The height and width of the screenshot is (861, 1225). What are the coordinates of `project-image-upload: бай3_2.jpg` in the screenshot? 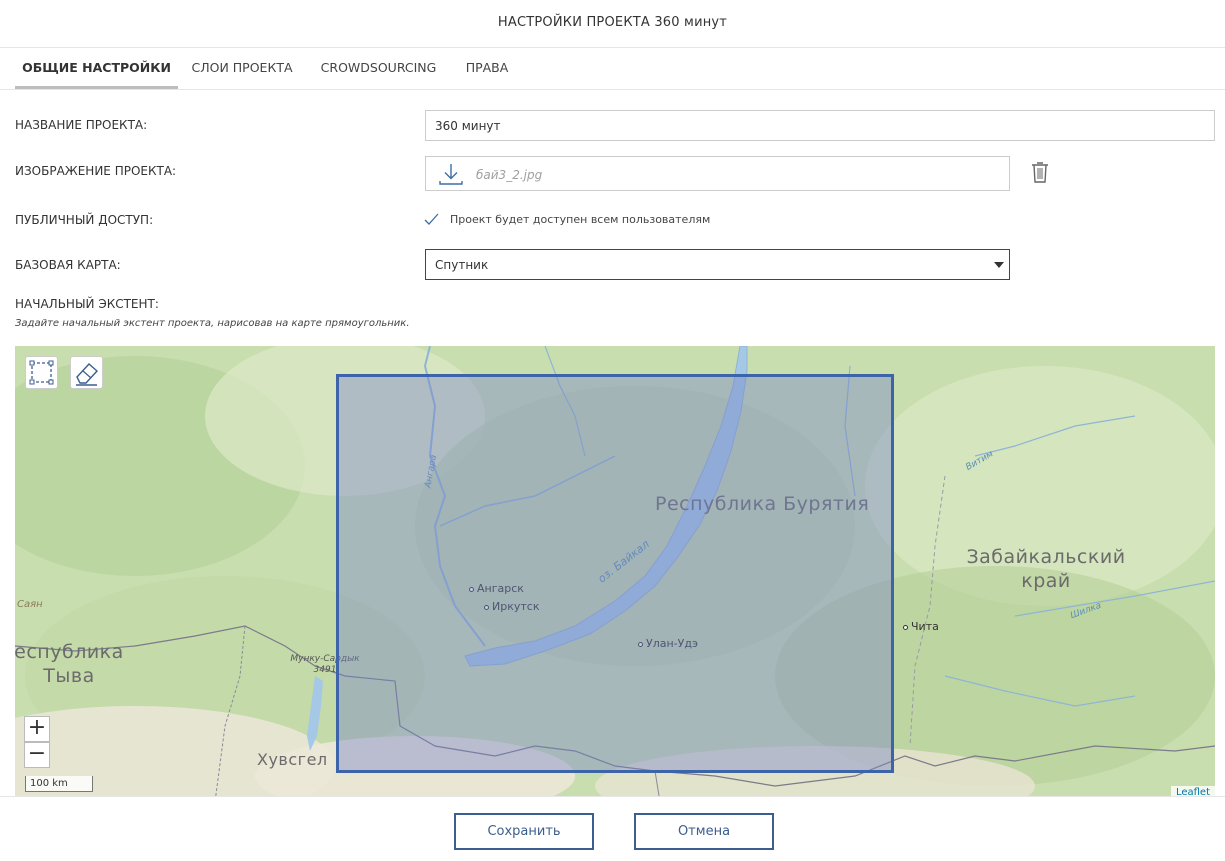 It's located at (717, 173).